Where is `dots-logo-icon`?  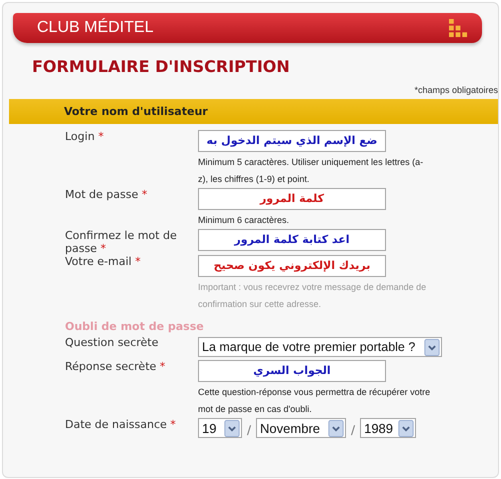
dots-logo-icon is located at coordinates (458, 28).